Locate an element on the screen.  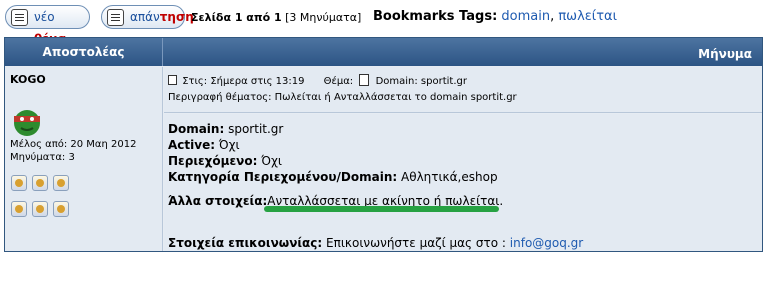
home-icon is located at coordinates (61, 183).